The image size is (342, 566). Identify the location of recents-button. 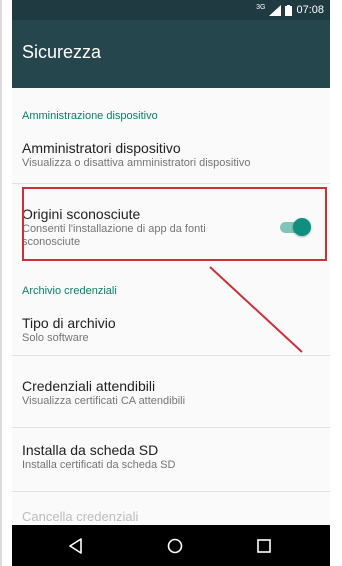
(264, 545).